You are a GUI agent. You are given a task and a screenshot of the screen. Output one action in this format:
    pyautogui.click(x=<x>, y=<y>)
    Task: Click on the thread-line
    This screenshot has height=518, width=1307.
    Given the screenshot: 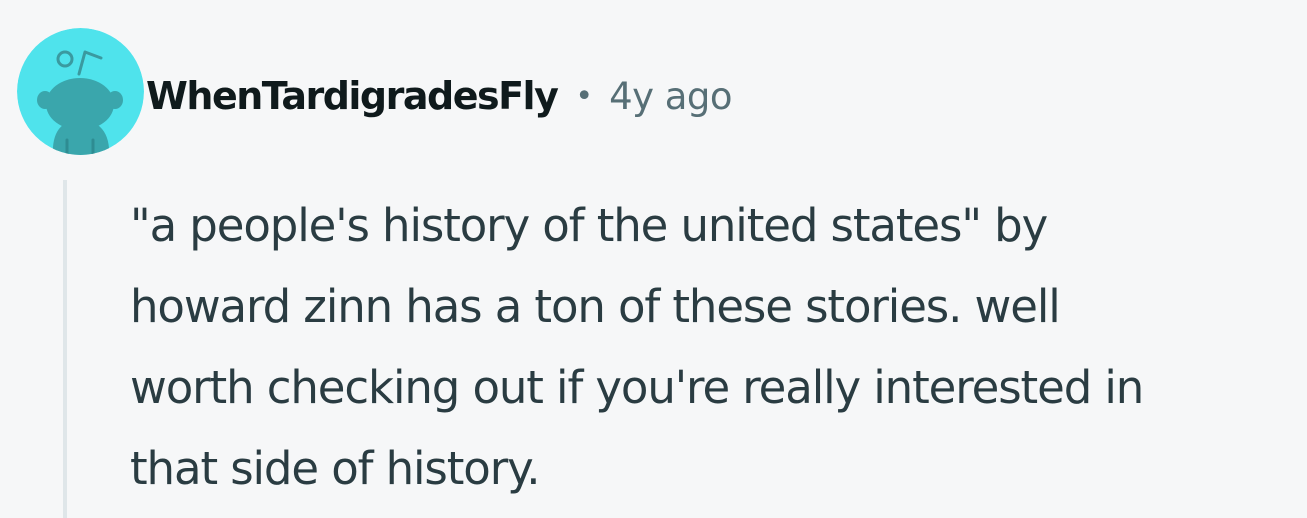 What is the action you would take?
    pyautogui.click(x=65, y=349)
    